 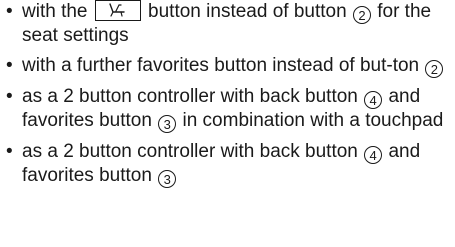 What do you see at coordinates (55, 11) in the screenshot?
I see `item-text: with the` at bounding box center [55, 11].